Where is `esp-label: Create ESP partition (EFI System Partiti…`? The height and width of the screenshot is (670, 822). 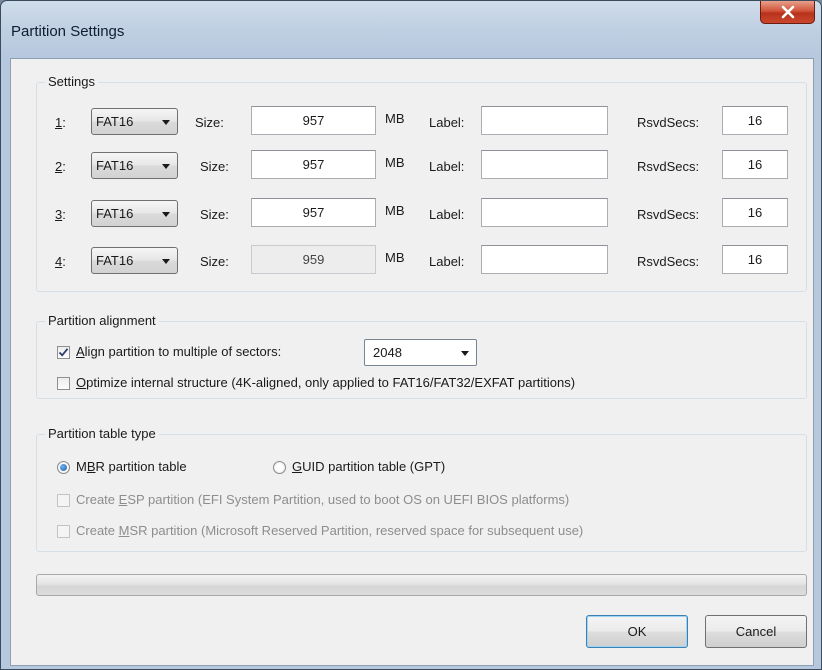
esp-label: Create ESP partition (EFI System Partiti… is located at coordinates (322, 499).